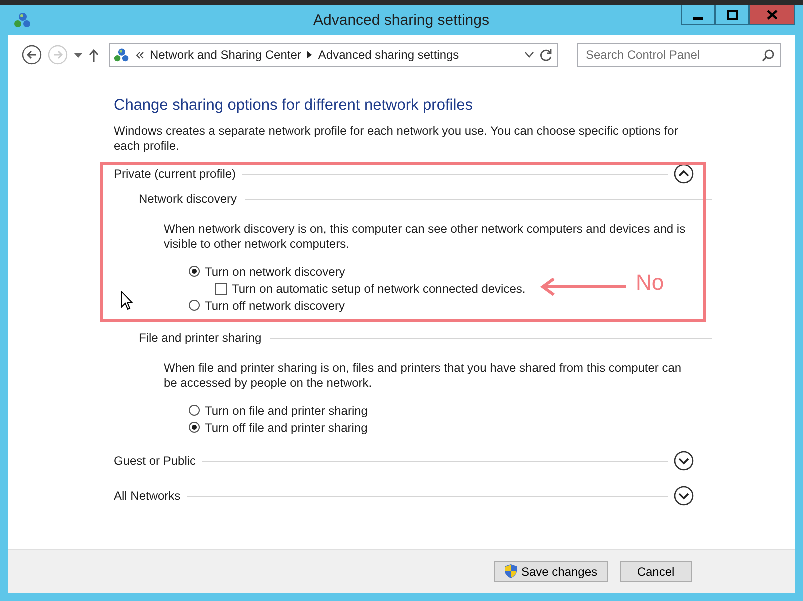 The image size is (803, 601). What do you see at coordinates (221, 288) in the screenshot?
I see `checkbox` at bounding box center [221, 288].